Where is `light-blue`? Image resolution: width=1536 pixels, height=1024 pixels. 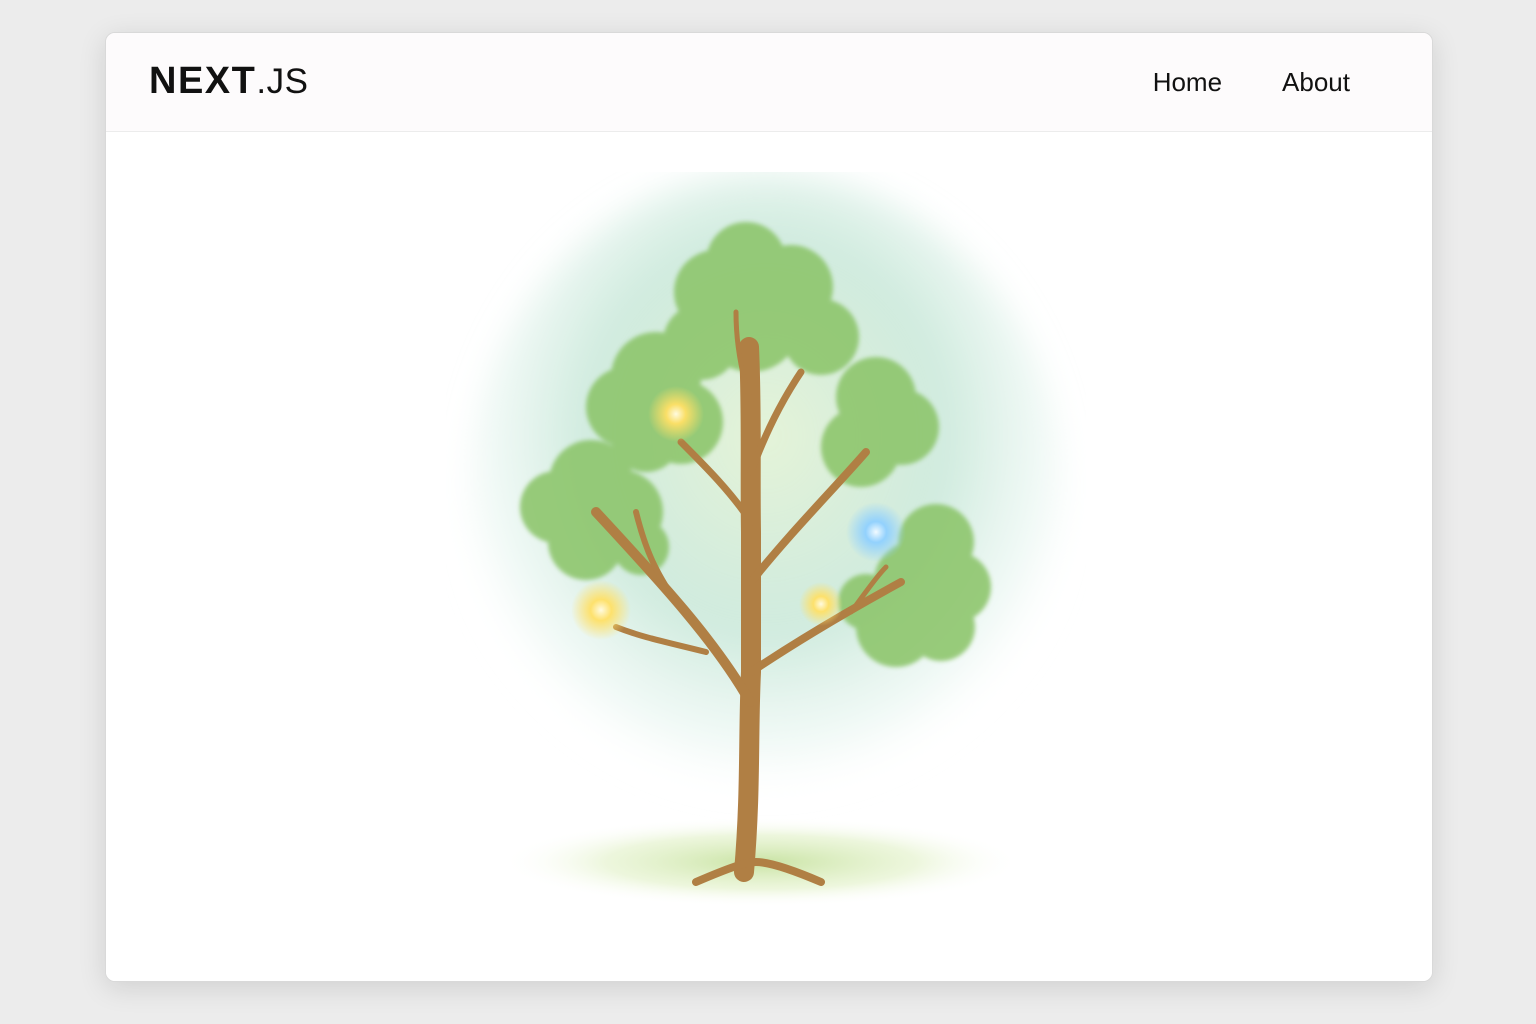 light-blue is located at coordinates (876, 532).